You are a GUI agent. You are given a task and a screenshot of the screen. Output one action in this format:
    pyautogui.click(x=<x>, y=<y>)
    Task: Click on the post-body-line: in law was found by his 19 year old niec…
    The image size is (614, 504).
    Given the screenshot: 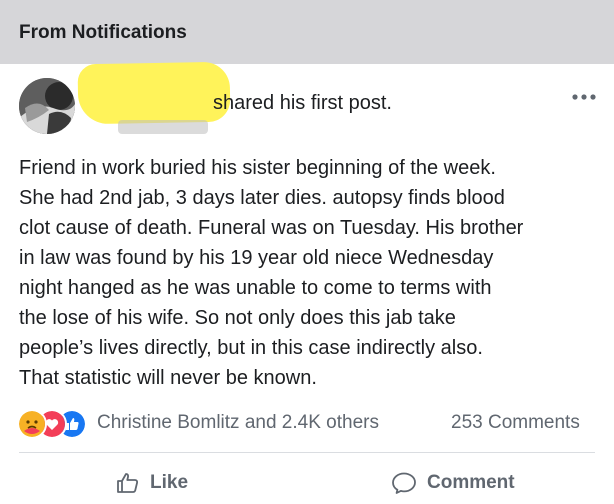 What is the action you would take?
    pyautogui.click(x=256, y=258)
    